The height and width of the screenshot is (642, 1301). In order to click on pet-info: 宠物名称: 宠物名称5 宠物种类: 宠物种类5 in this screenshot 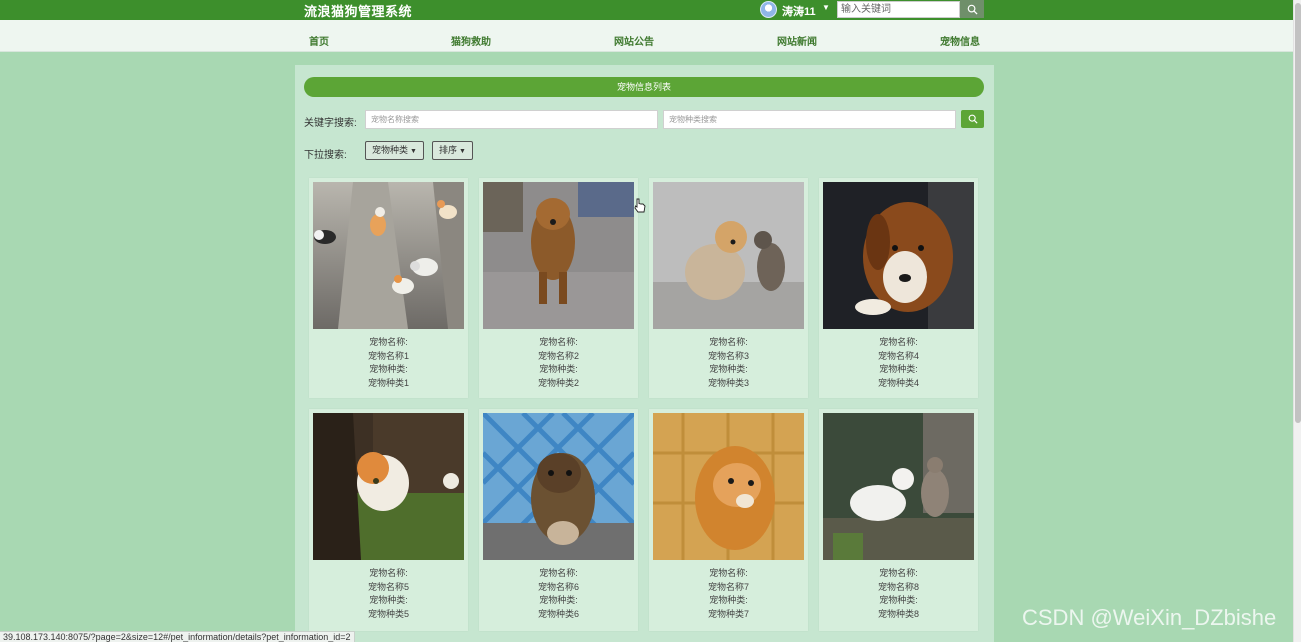, I will do `click(388, 594)`.